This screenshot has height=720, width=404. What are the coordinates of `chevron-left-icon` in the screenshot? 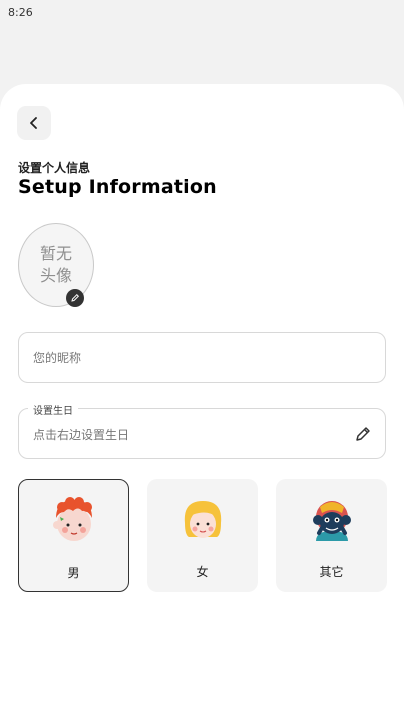 It's located at (33, 123).